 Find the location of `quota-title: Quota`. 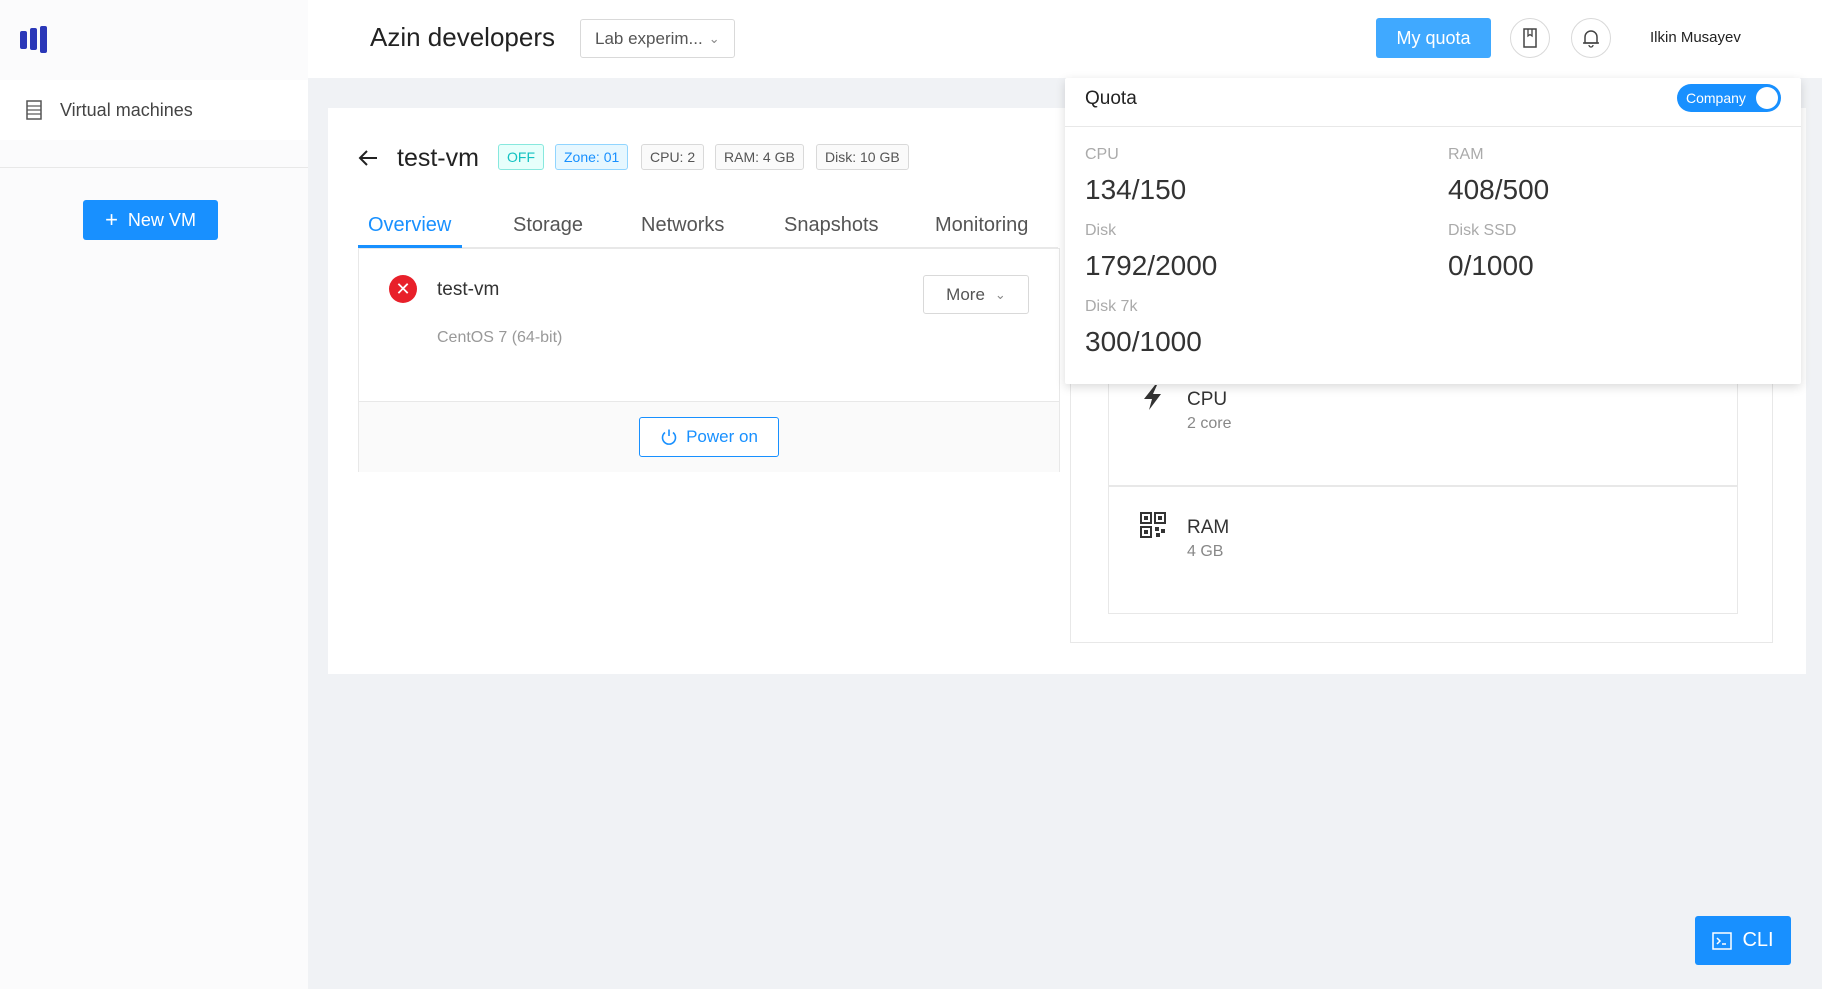

quota-title: Quota is located at coordinates (1111, 98).